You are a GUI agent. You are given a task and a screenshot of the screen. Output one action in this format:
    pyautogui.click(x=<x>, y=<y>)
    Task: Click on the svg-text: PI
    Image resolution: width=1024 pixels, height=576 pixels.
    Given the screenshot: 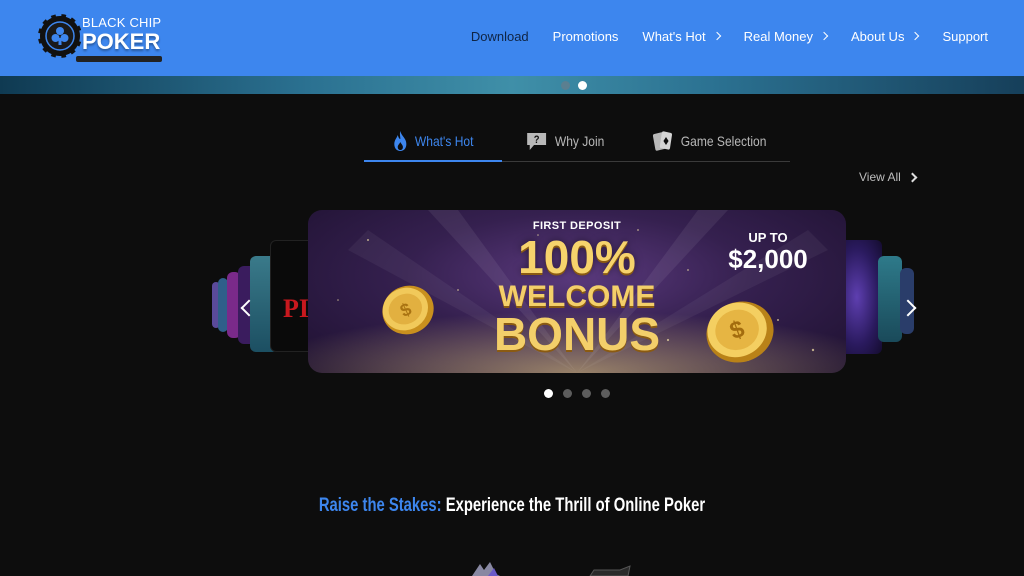 What is the action you would take?
    pyautogui.click(x=296, y=308)
    